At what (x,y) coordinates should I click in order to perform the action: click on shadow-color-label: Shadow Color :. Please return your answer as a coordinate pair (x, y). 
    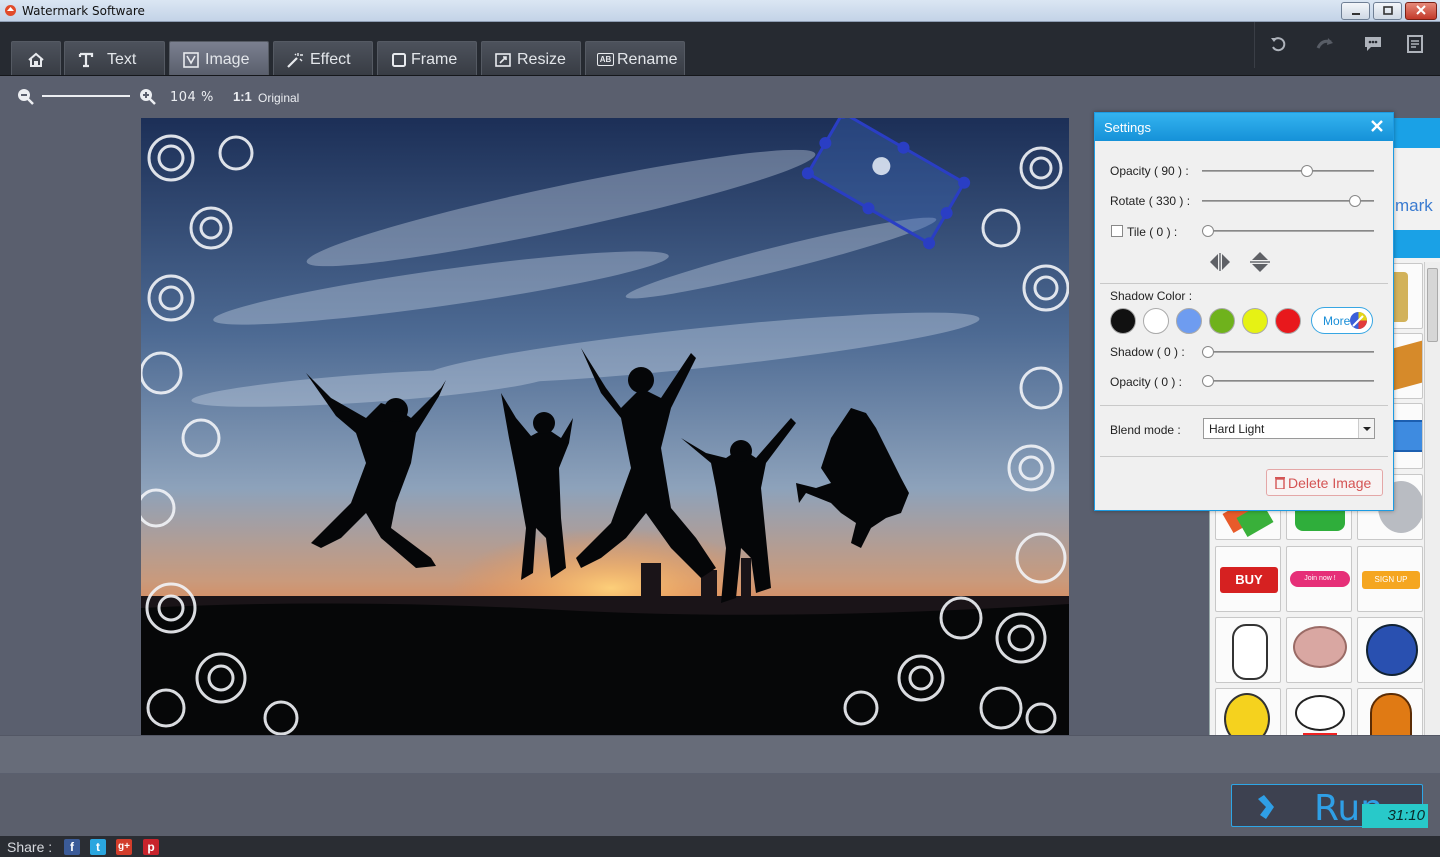
    Looking at the image, I should click on (1151, 296).